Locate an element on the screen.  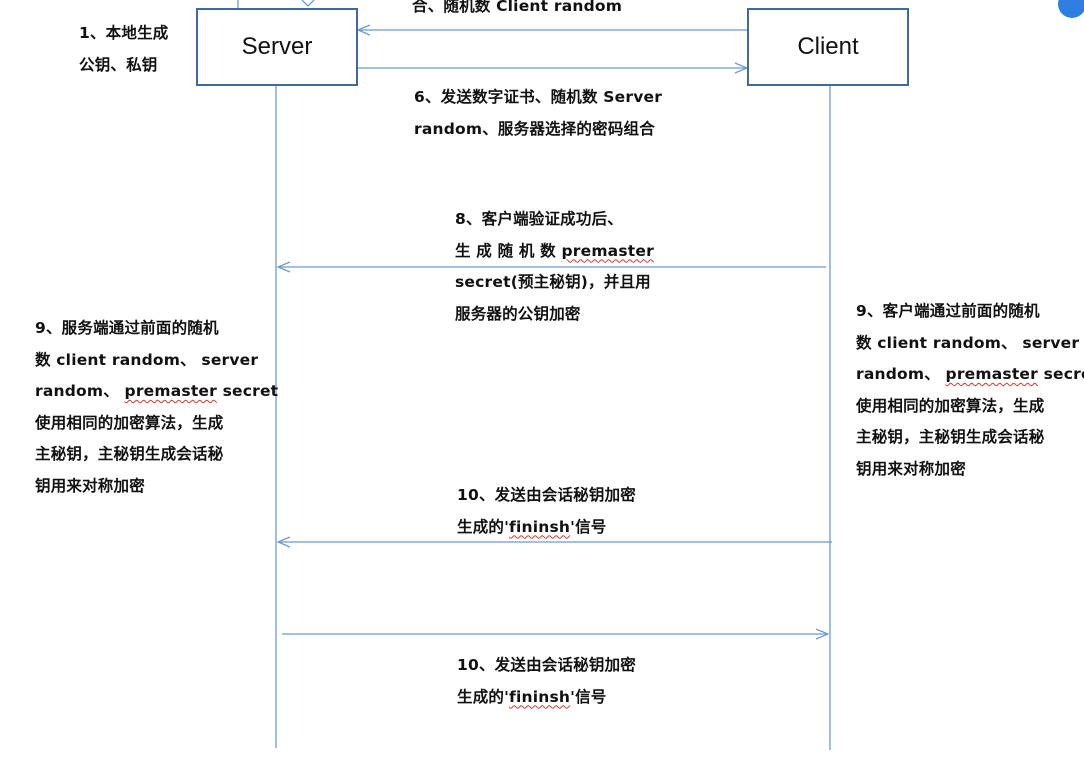
note-client-random: 合、随机数 Client random is located at coordinates (517, 11).